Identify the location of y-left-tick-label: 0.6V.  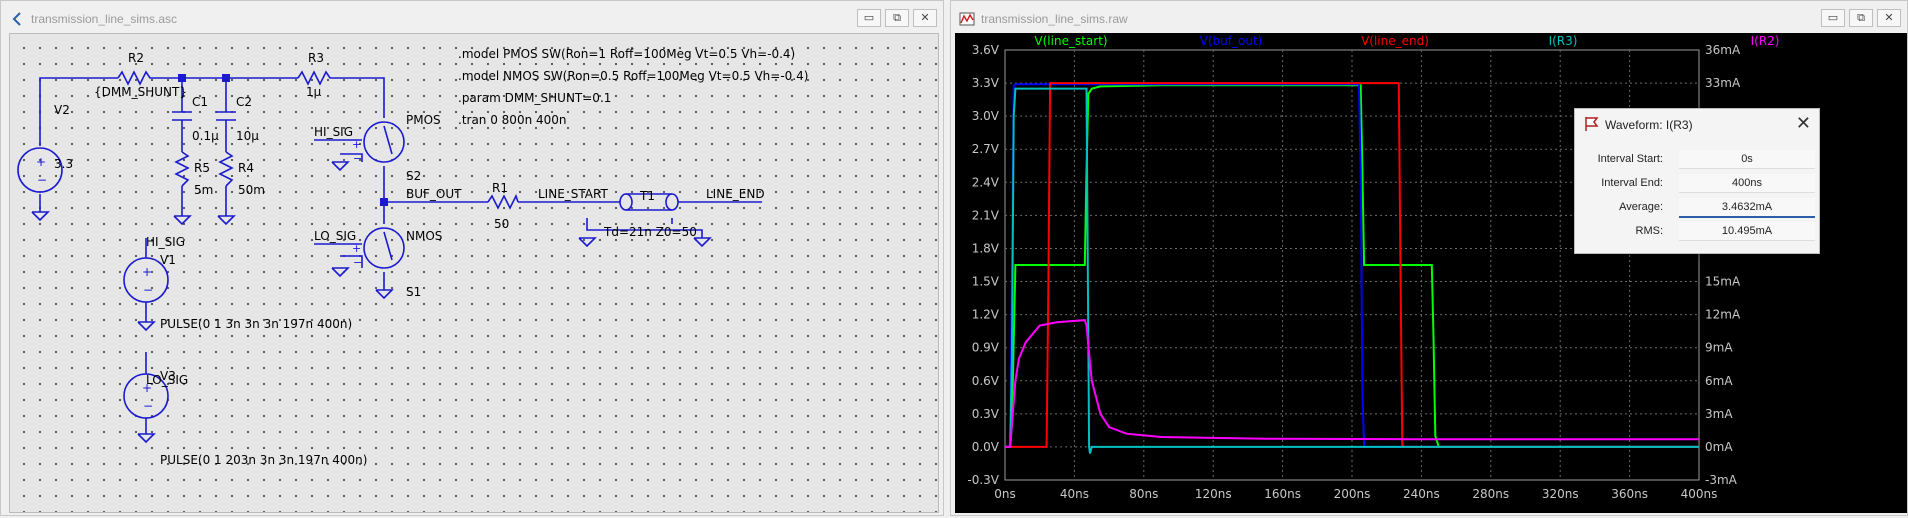
(986, 381).